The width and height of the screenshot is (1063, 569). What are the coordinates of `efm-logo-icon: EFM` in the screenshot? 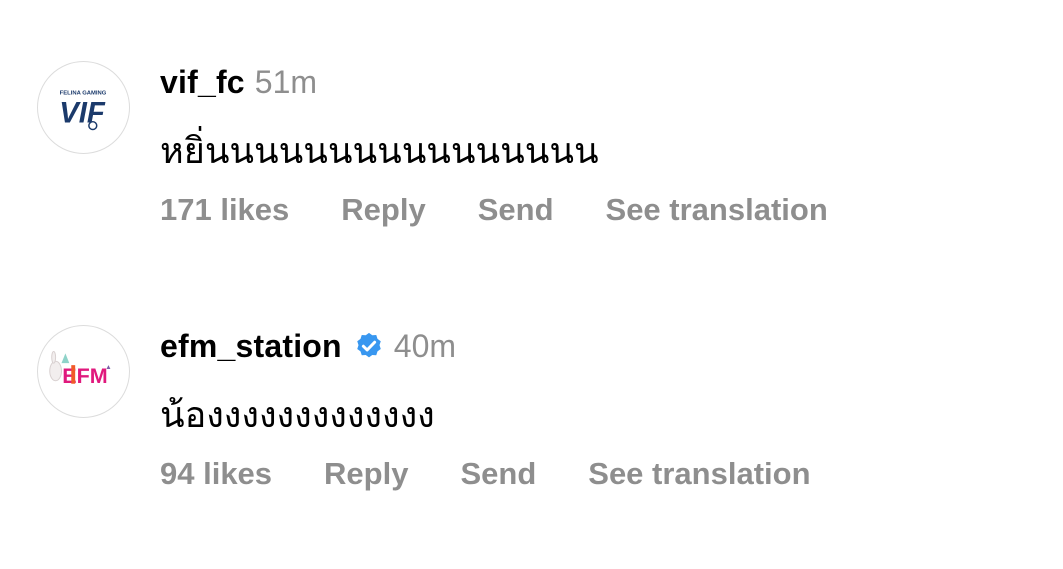 It's located at (80, 369).